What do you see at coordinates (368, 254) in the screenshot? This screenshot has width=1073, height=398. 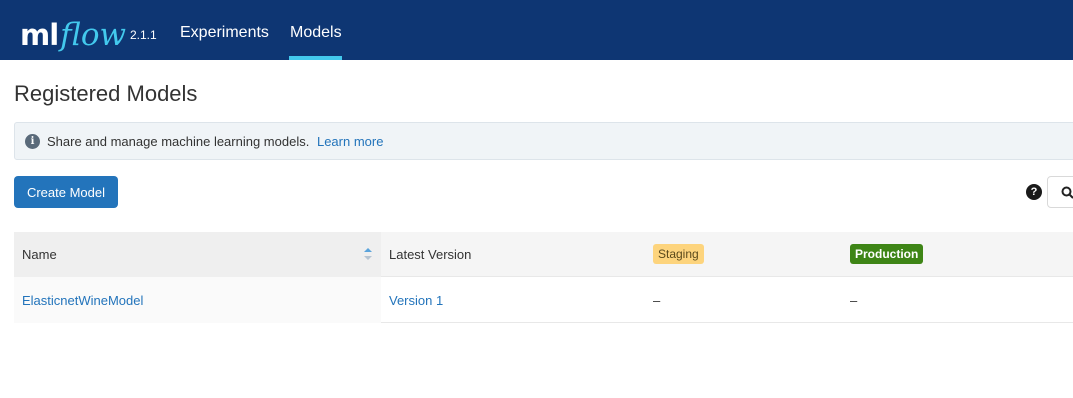 I see `sort-icon` at bounding box center [368, 254].